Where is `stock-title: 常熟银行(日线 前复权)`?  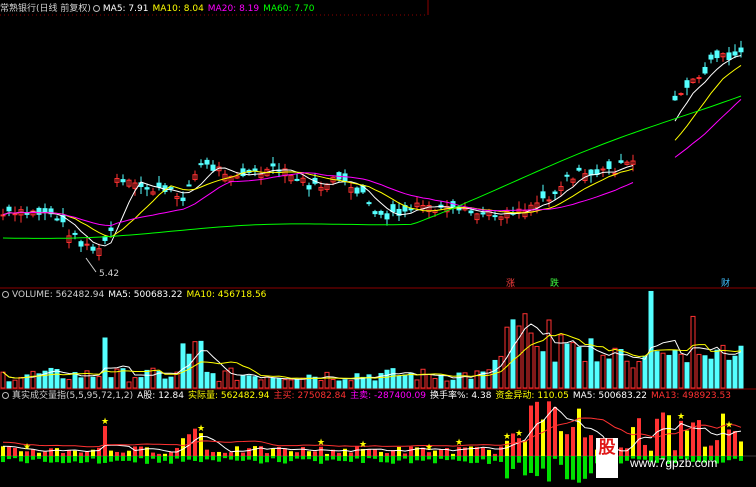 stock-title: 常熟银行(日线 前复权) is located at coordinates (45, 9).